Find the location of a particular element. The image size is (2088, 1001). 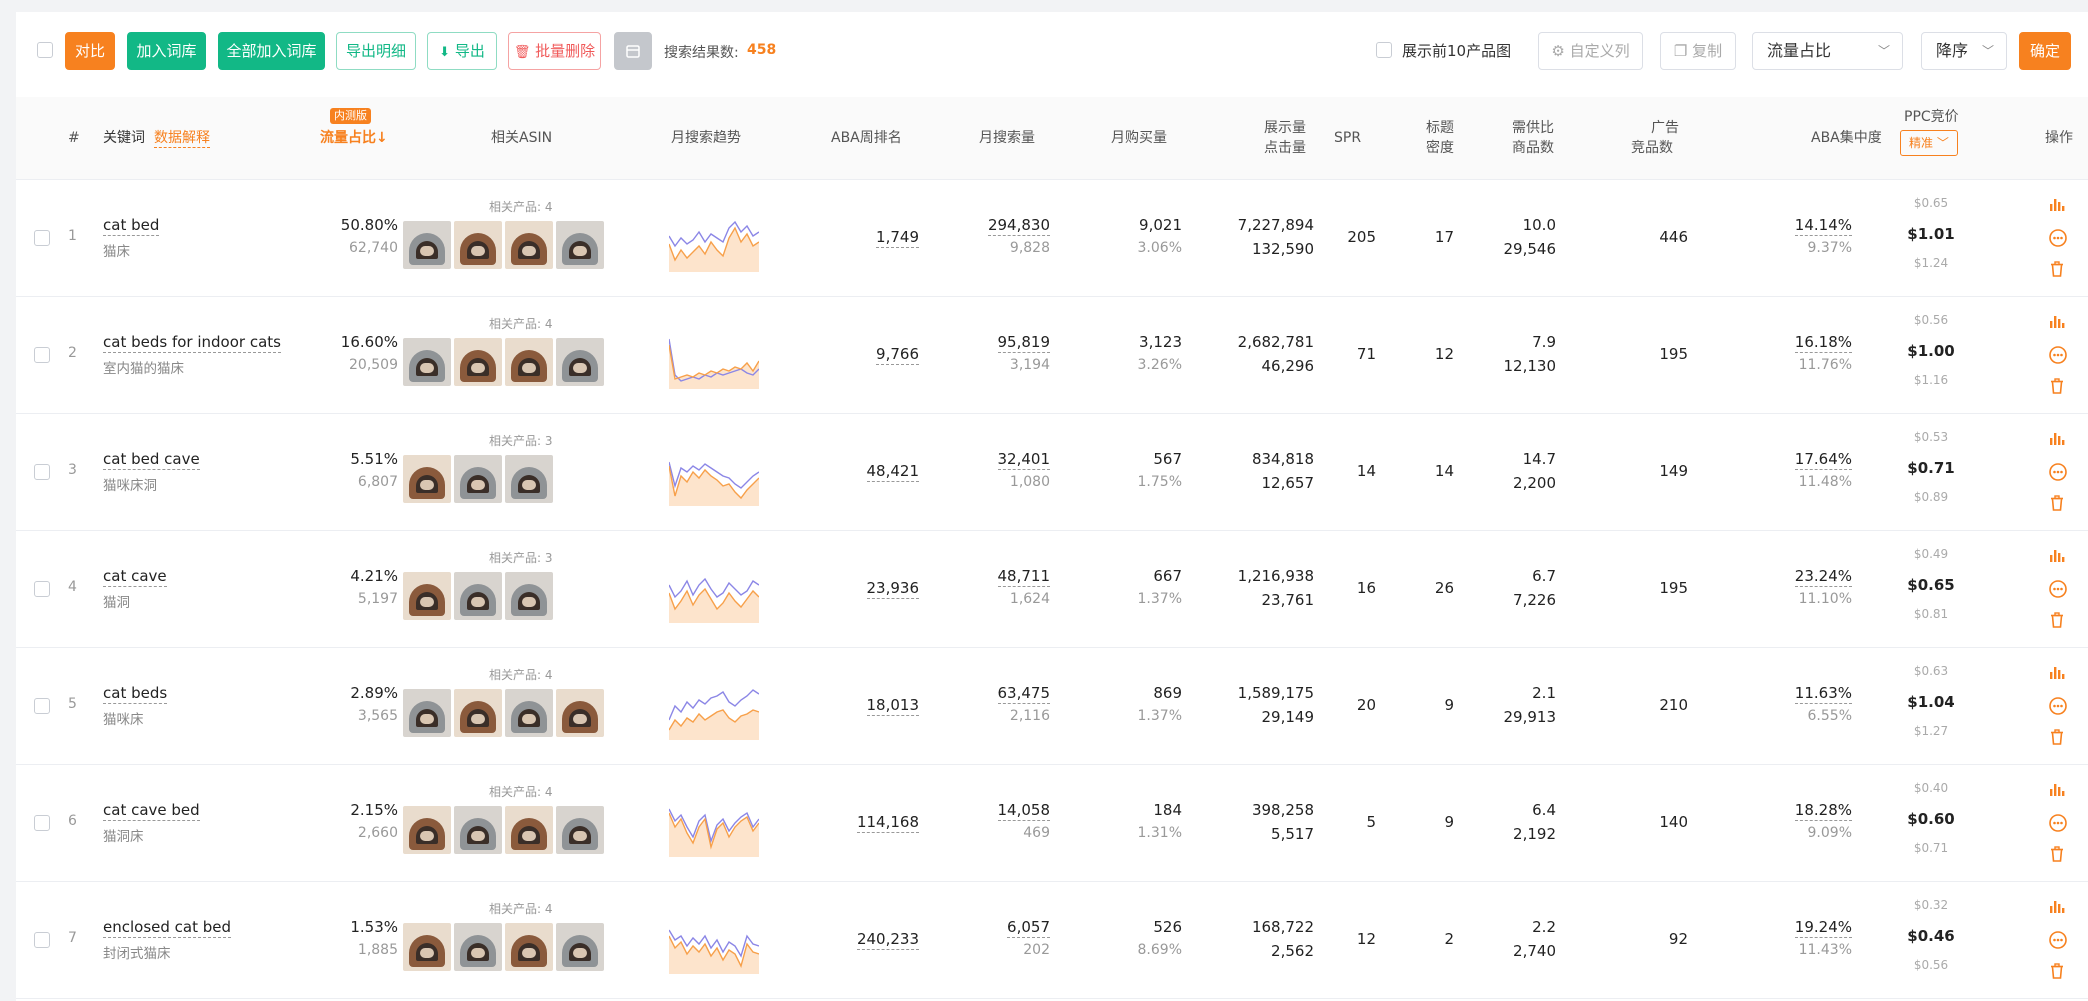

col-ad-line1: 广告 is located at coordinates (1665, 128).